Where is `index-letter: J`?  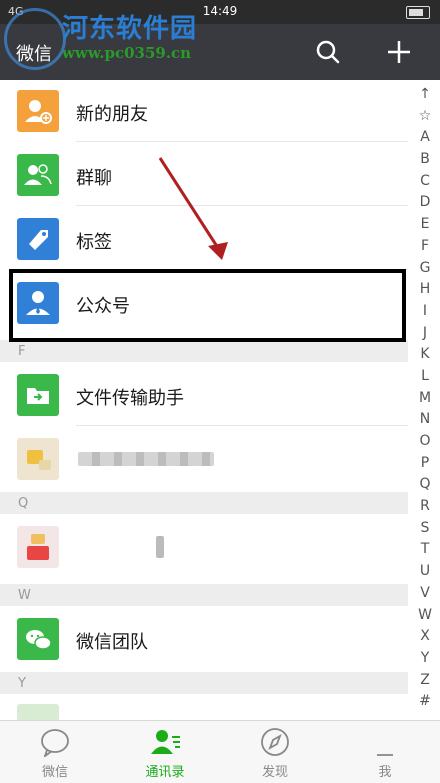 index-letter: J is located at coordinates (425, 334).